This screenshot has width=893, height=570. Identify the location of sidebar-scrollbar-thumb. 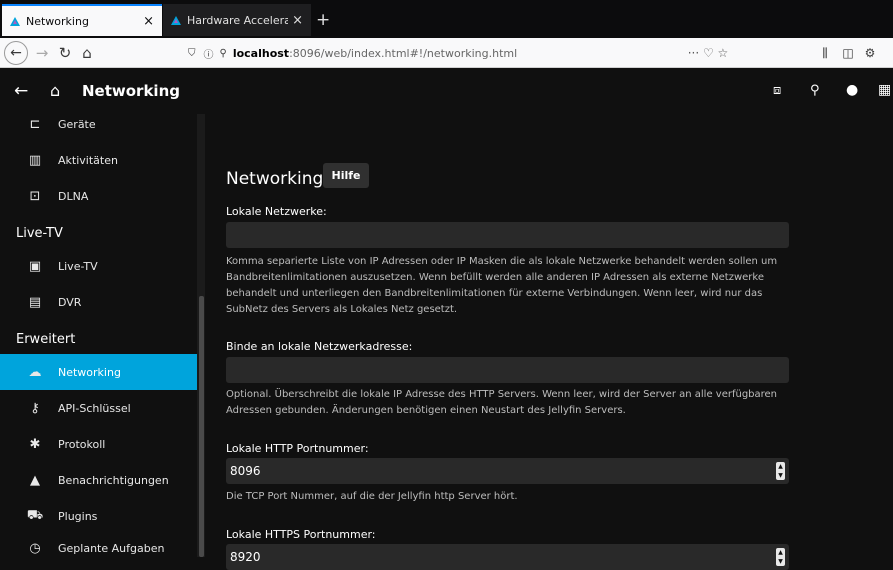
(201, 426).